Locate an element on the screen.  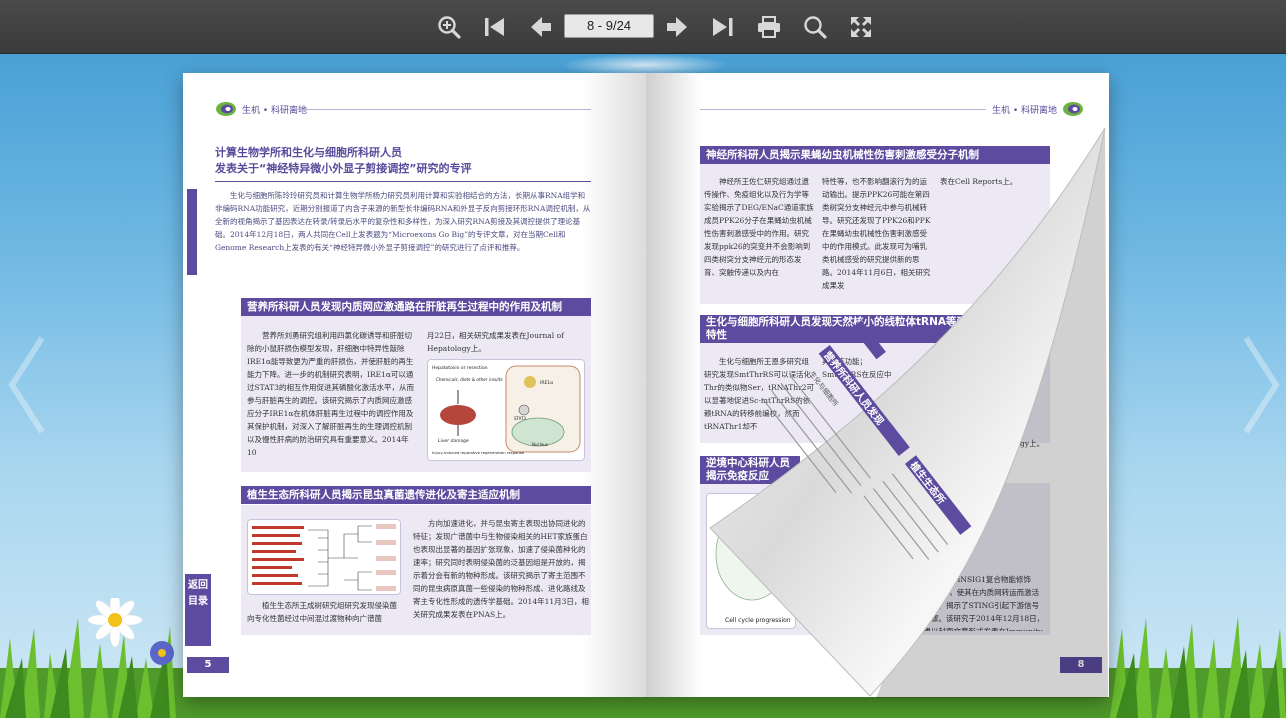
print-button is located at coordinates (769, 27).